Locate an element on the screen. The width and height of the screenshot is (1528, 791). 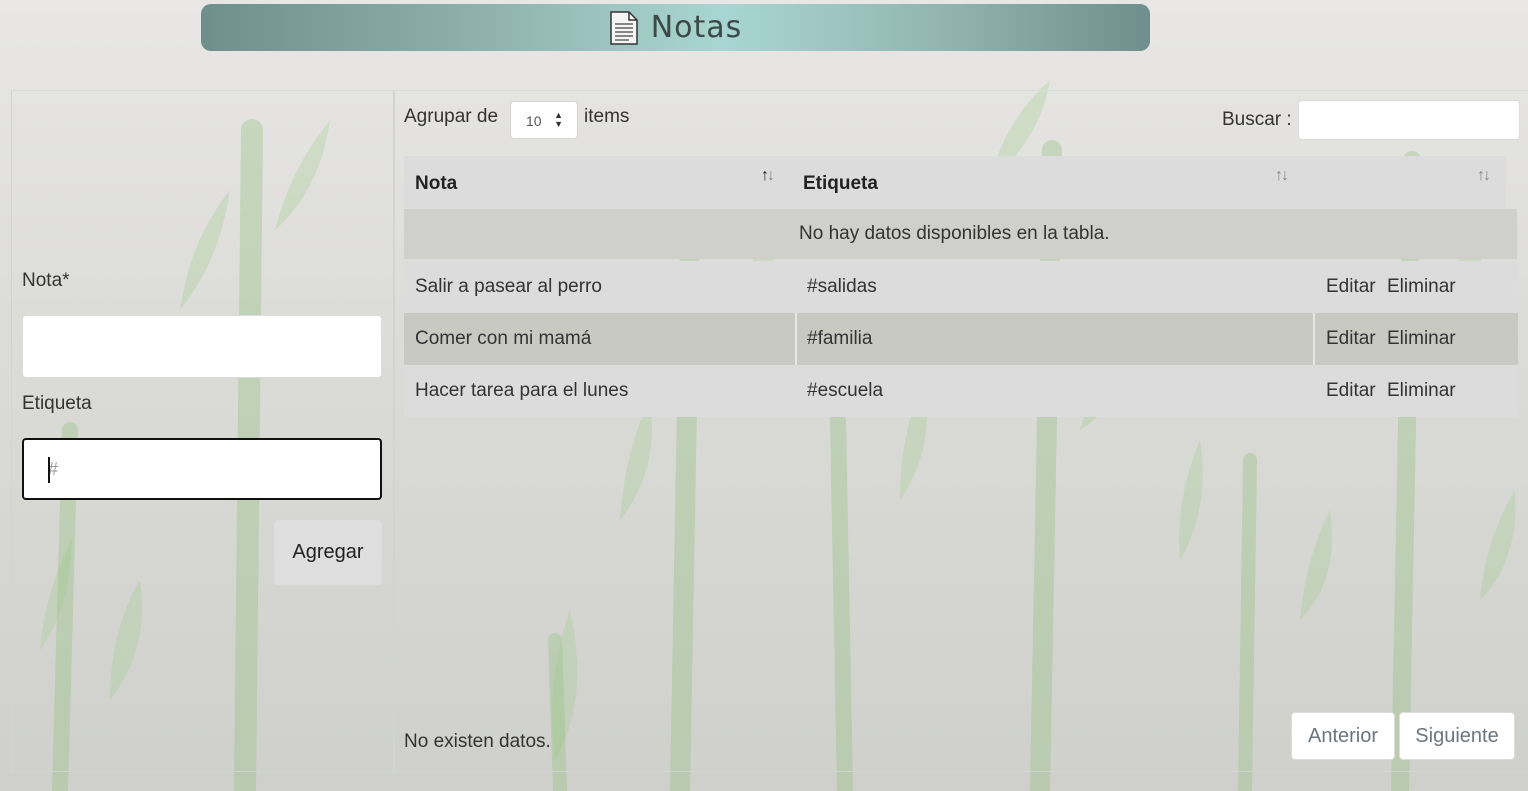
search-label: Buscar : is located at coordinates (1257, 119).